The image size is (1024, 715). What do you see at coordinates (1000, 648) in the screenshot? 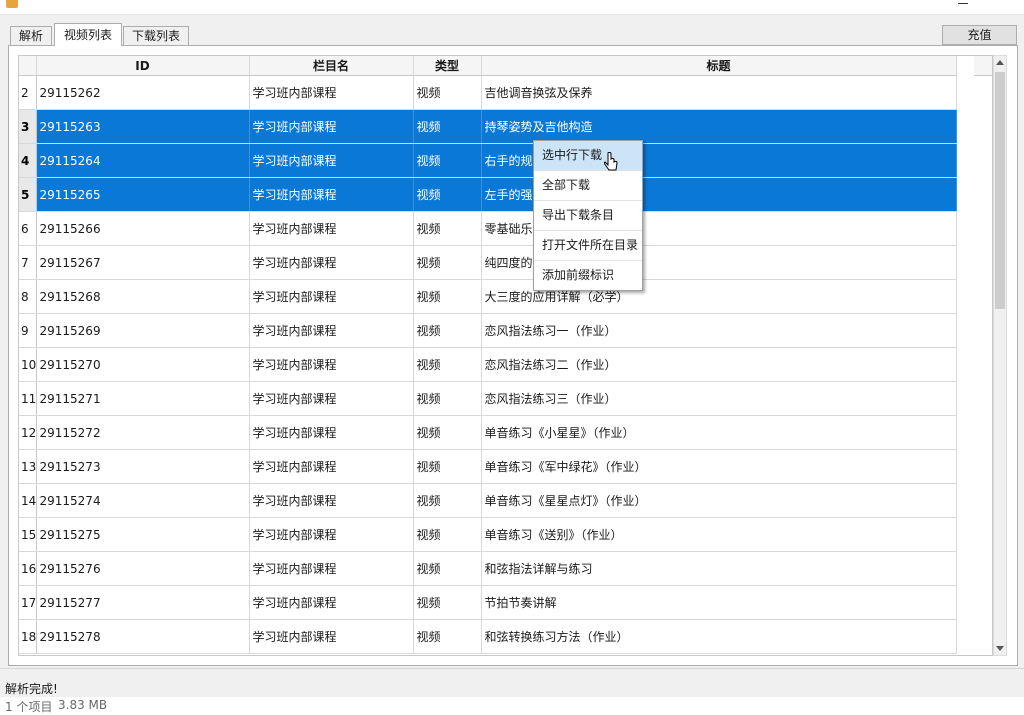
I see `scroll-down-arrow-icon` at bounding box center [1000, 648].